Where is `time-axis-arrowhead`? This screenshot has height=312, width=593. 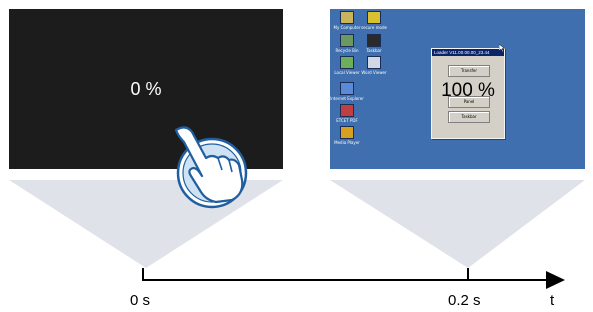 time-axis-arrowhead is located at coordinates (555, 280).